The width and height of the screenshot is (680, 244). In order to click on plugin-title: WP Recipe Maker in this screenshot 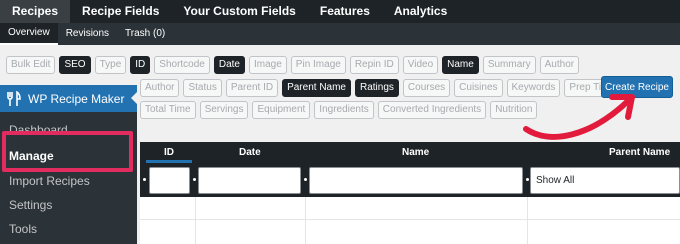, I will do `click(76, 98)`.